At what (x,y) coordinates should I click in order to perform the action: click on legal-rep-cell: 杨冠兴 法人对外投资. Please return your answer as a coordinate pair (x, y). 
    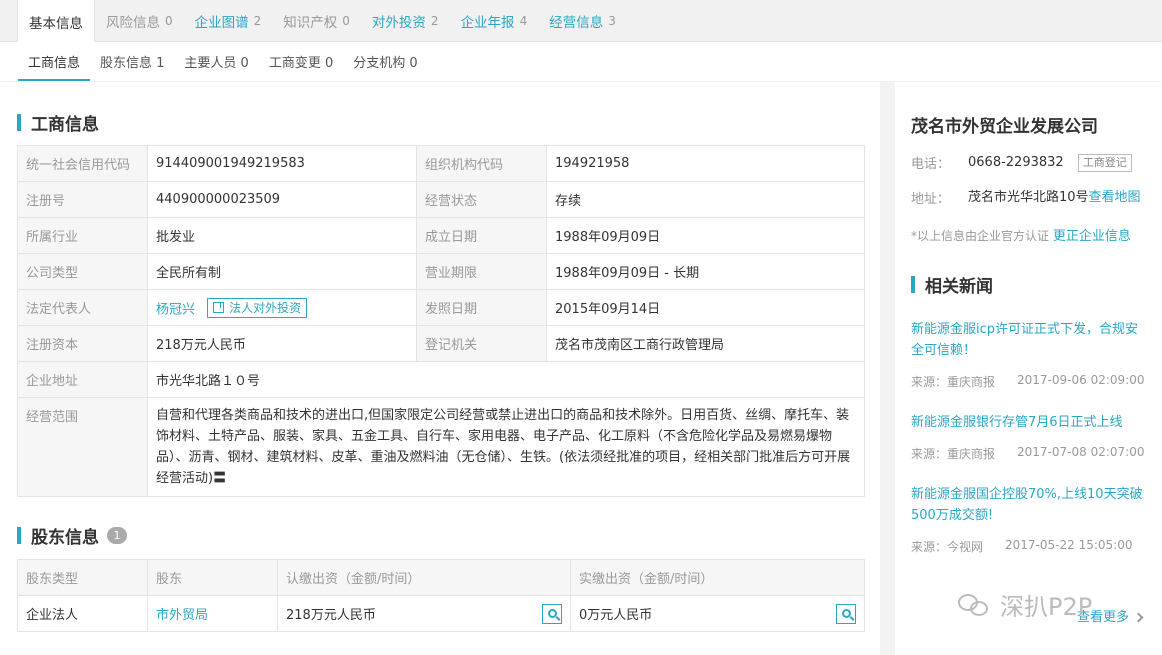
    Looking at the image, I should click on (282, 307).